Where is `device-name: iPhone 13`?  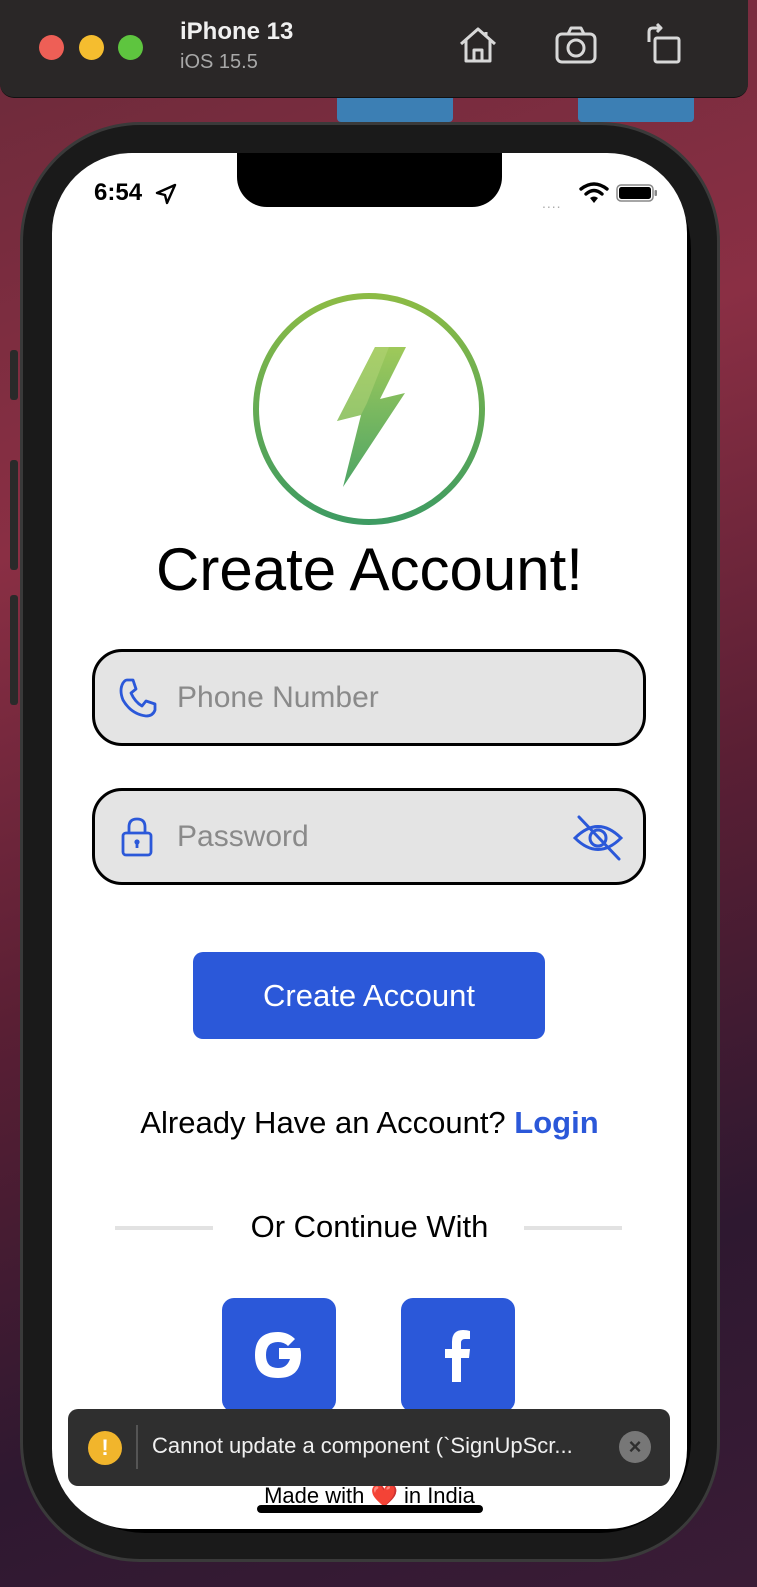
device-name: iPhone 13 is located at coordinates (237, 31).